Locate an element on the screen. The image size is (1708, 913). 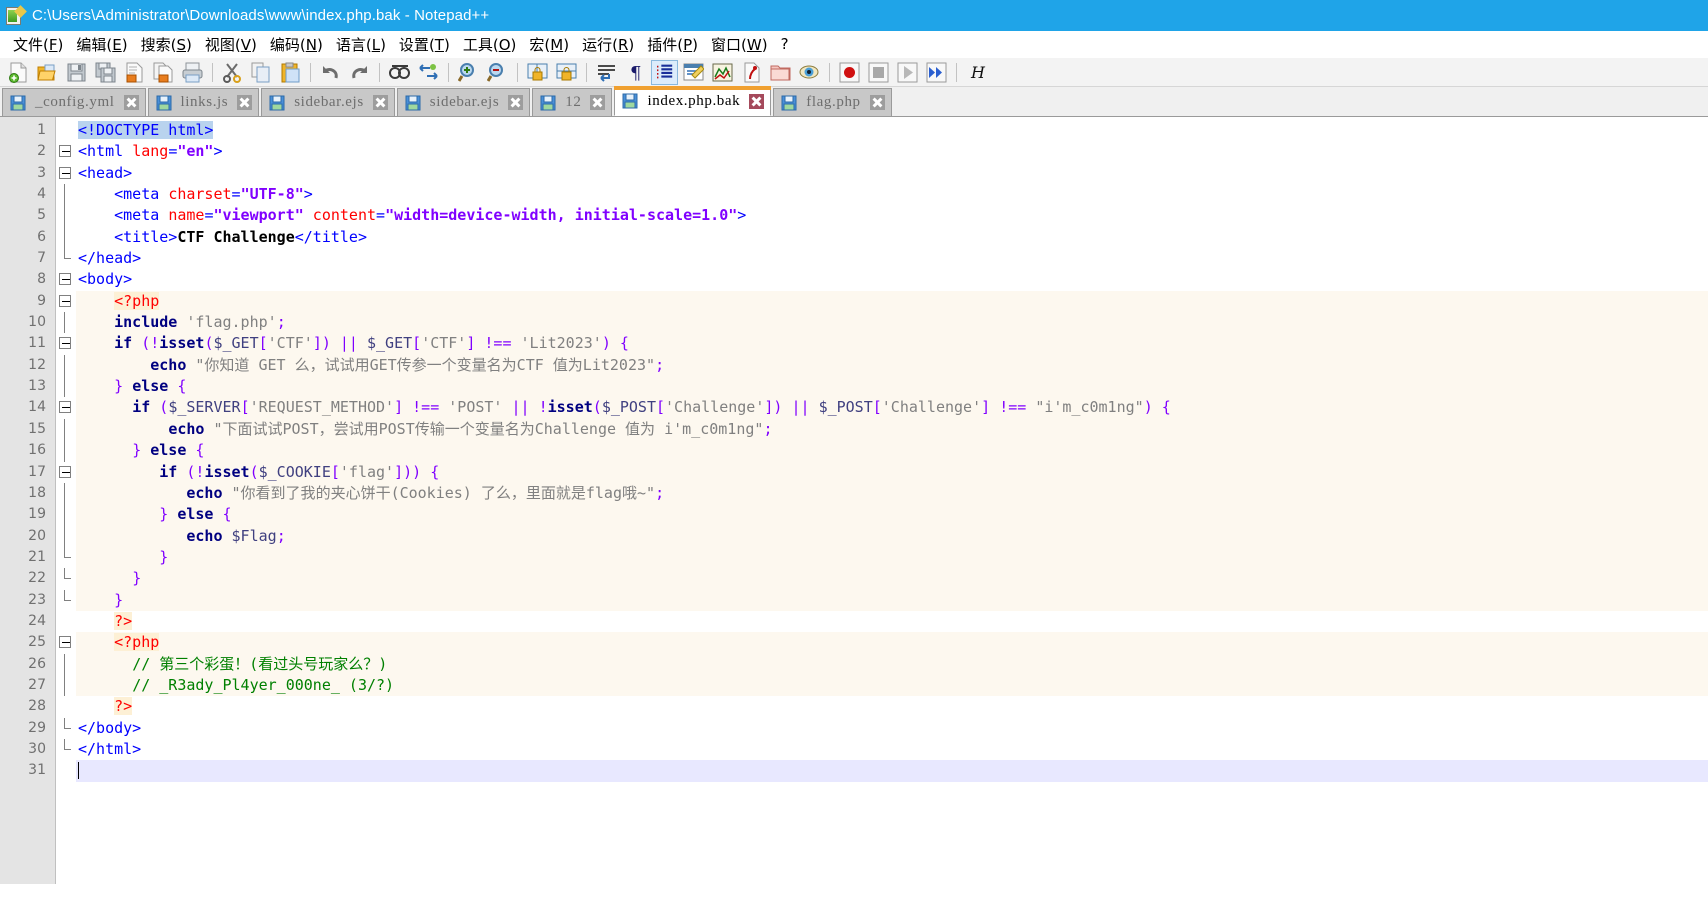
code-line-7: </head> is located at coordinates (892, 258).